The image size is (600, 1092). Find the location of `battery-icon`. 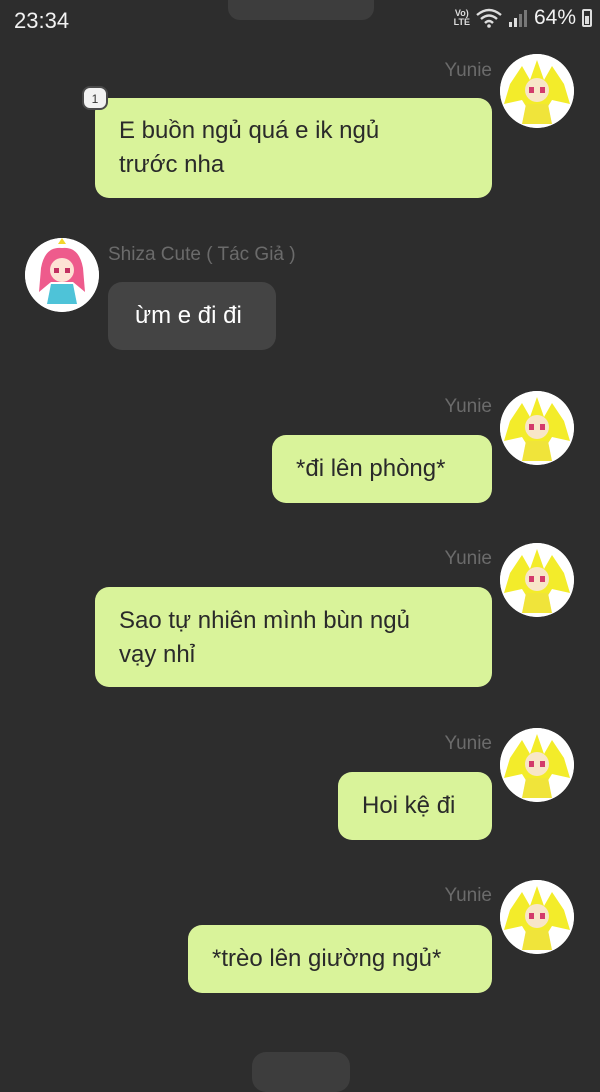

battery-icon is located at coordinates (587, 18).